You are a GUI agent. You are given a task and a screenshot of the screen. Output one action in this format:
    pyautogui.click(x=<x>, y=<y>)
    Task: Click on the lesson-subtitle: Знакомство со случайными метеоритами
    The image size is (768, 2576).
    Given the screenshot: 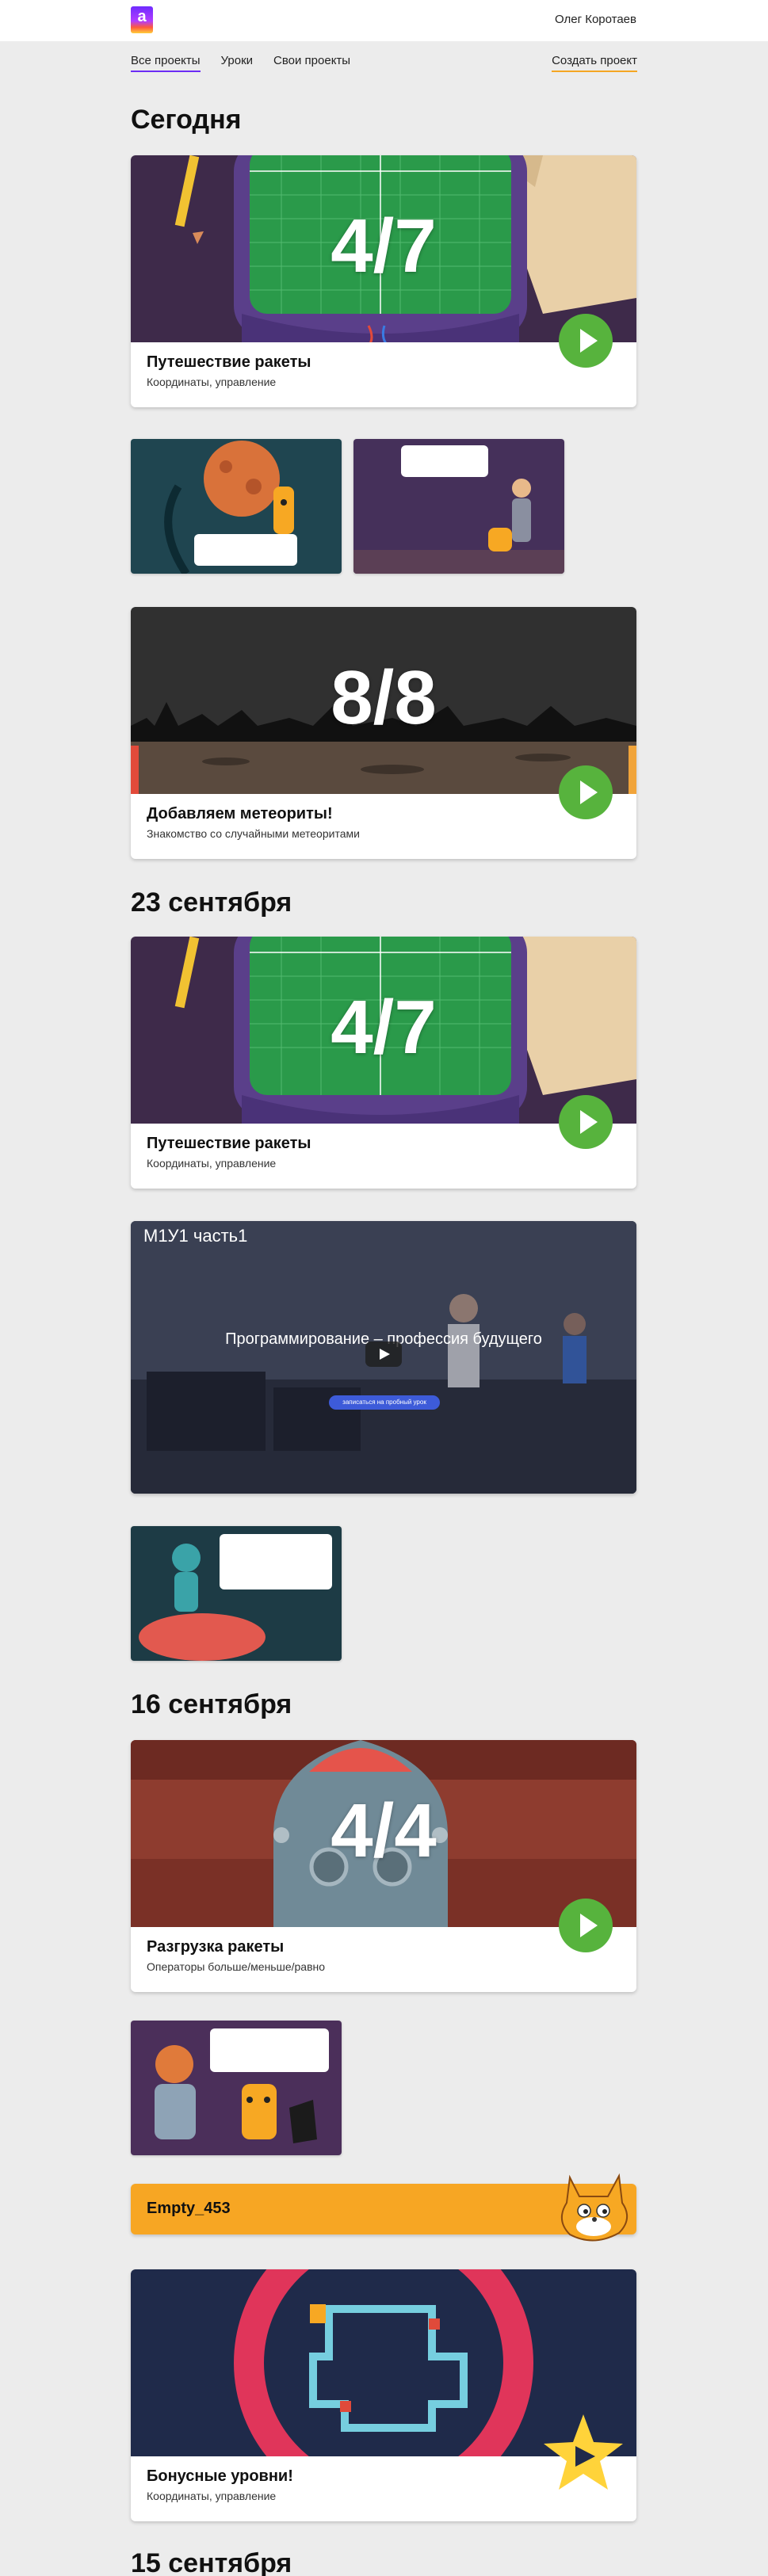 What is the action you would take?
    pyautogui.click(x=254, y=833)
    